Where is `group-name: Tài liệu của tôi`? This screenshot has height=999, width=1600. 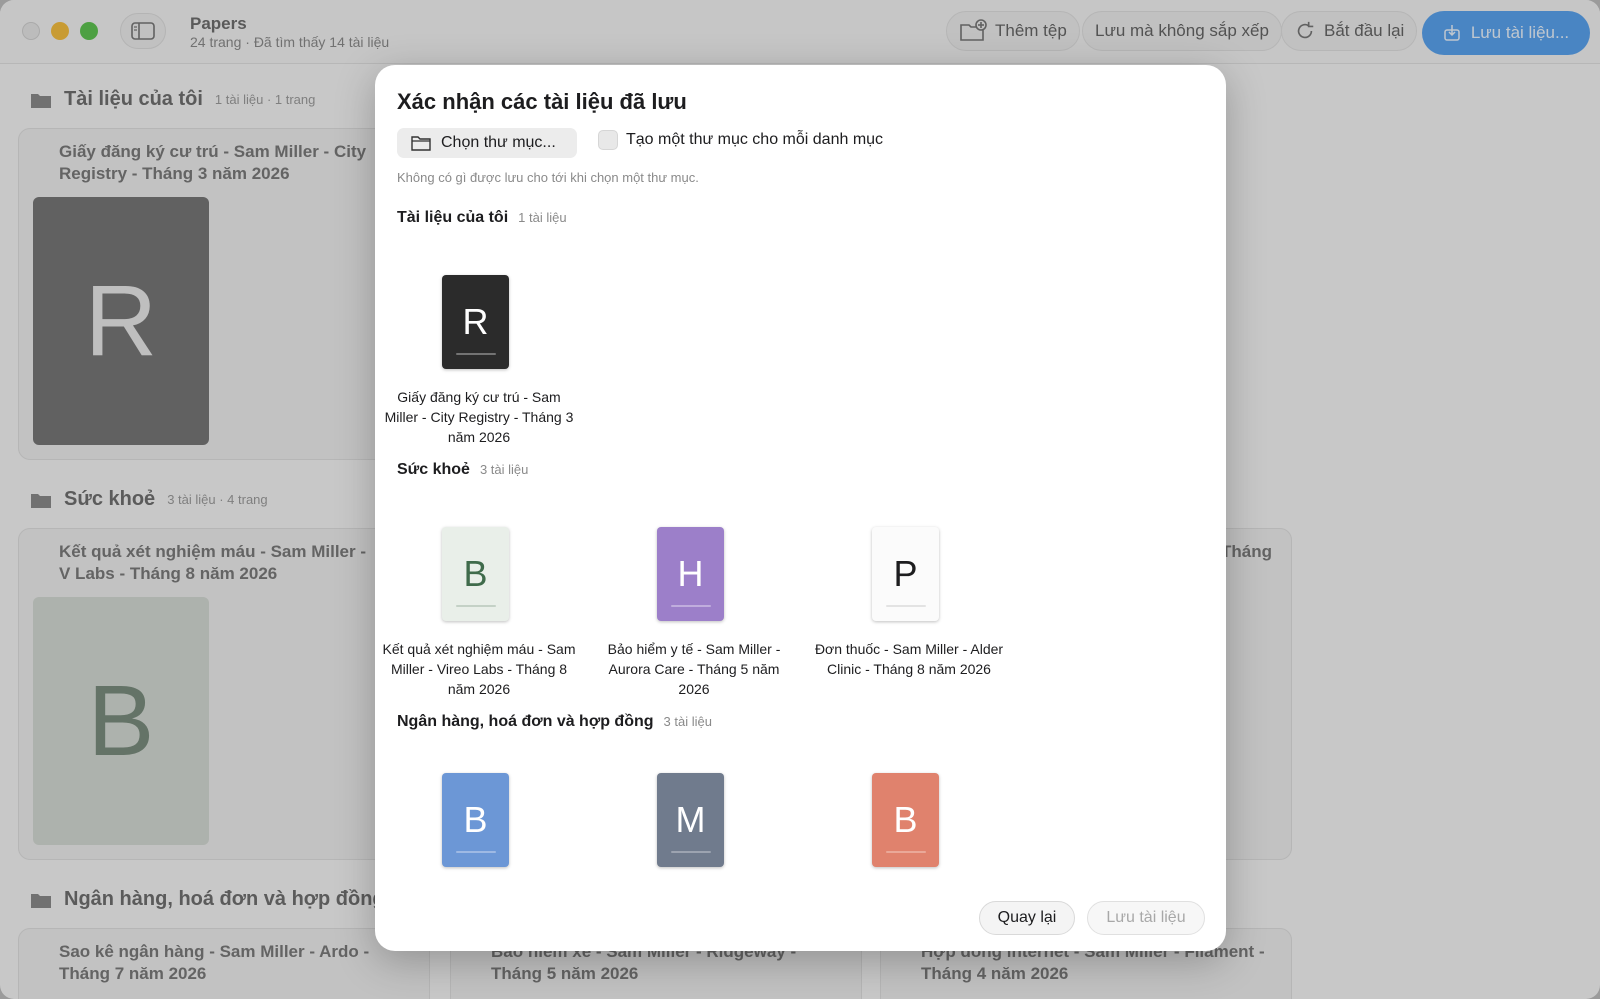 group-name: Tài liệu của tôi is located at coordinates (453, 217).